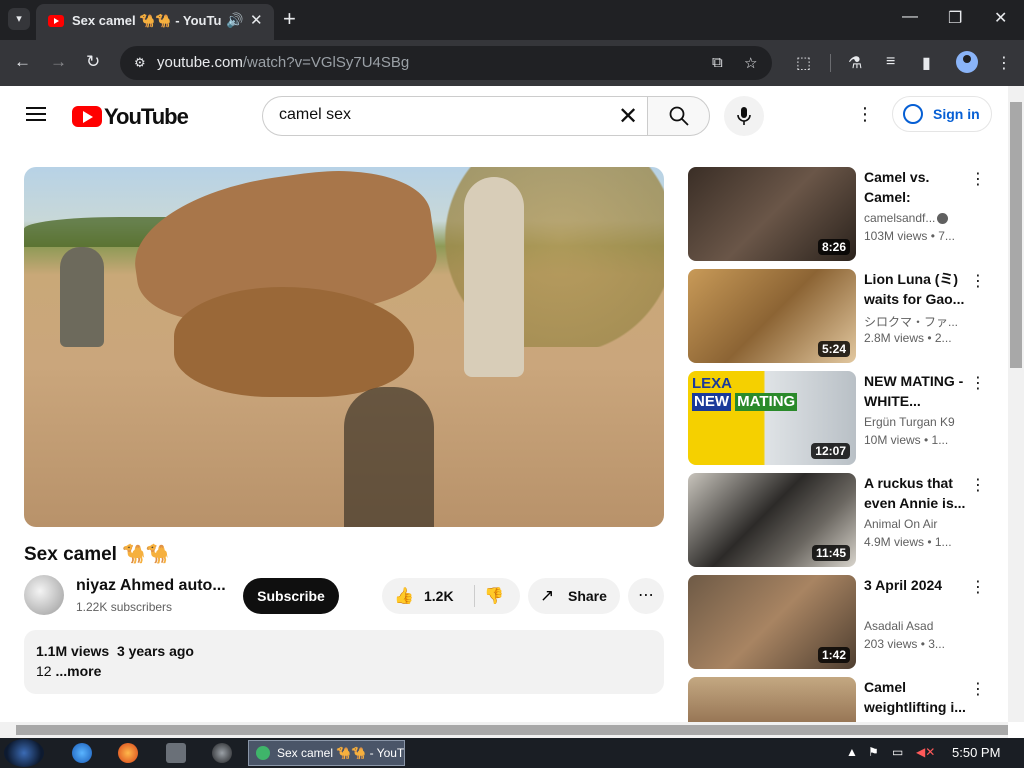 The image size is (1024, 768). Describe the element at coordinates (772, 622) in the screenshot. I see `related-thumbnail: 1:42` at that location.